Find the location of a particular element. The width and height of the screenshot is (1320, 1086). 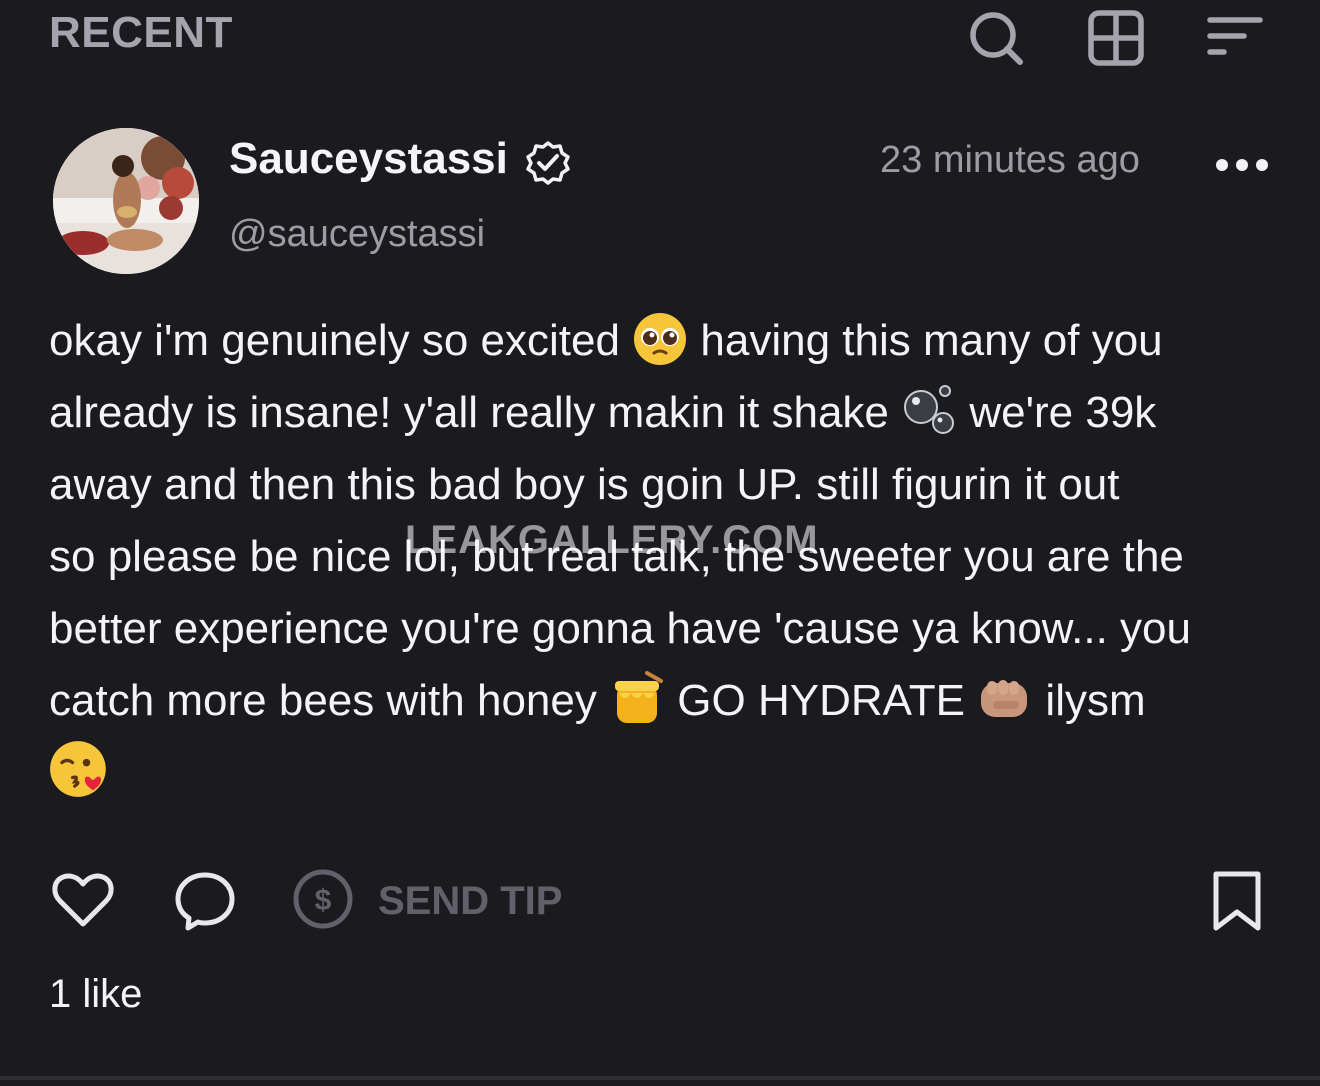

post-line is located at coordinates (669, 773).